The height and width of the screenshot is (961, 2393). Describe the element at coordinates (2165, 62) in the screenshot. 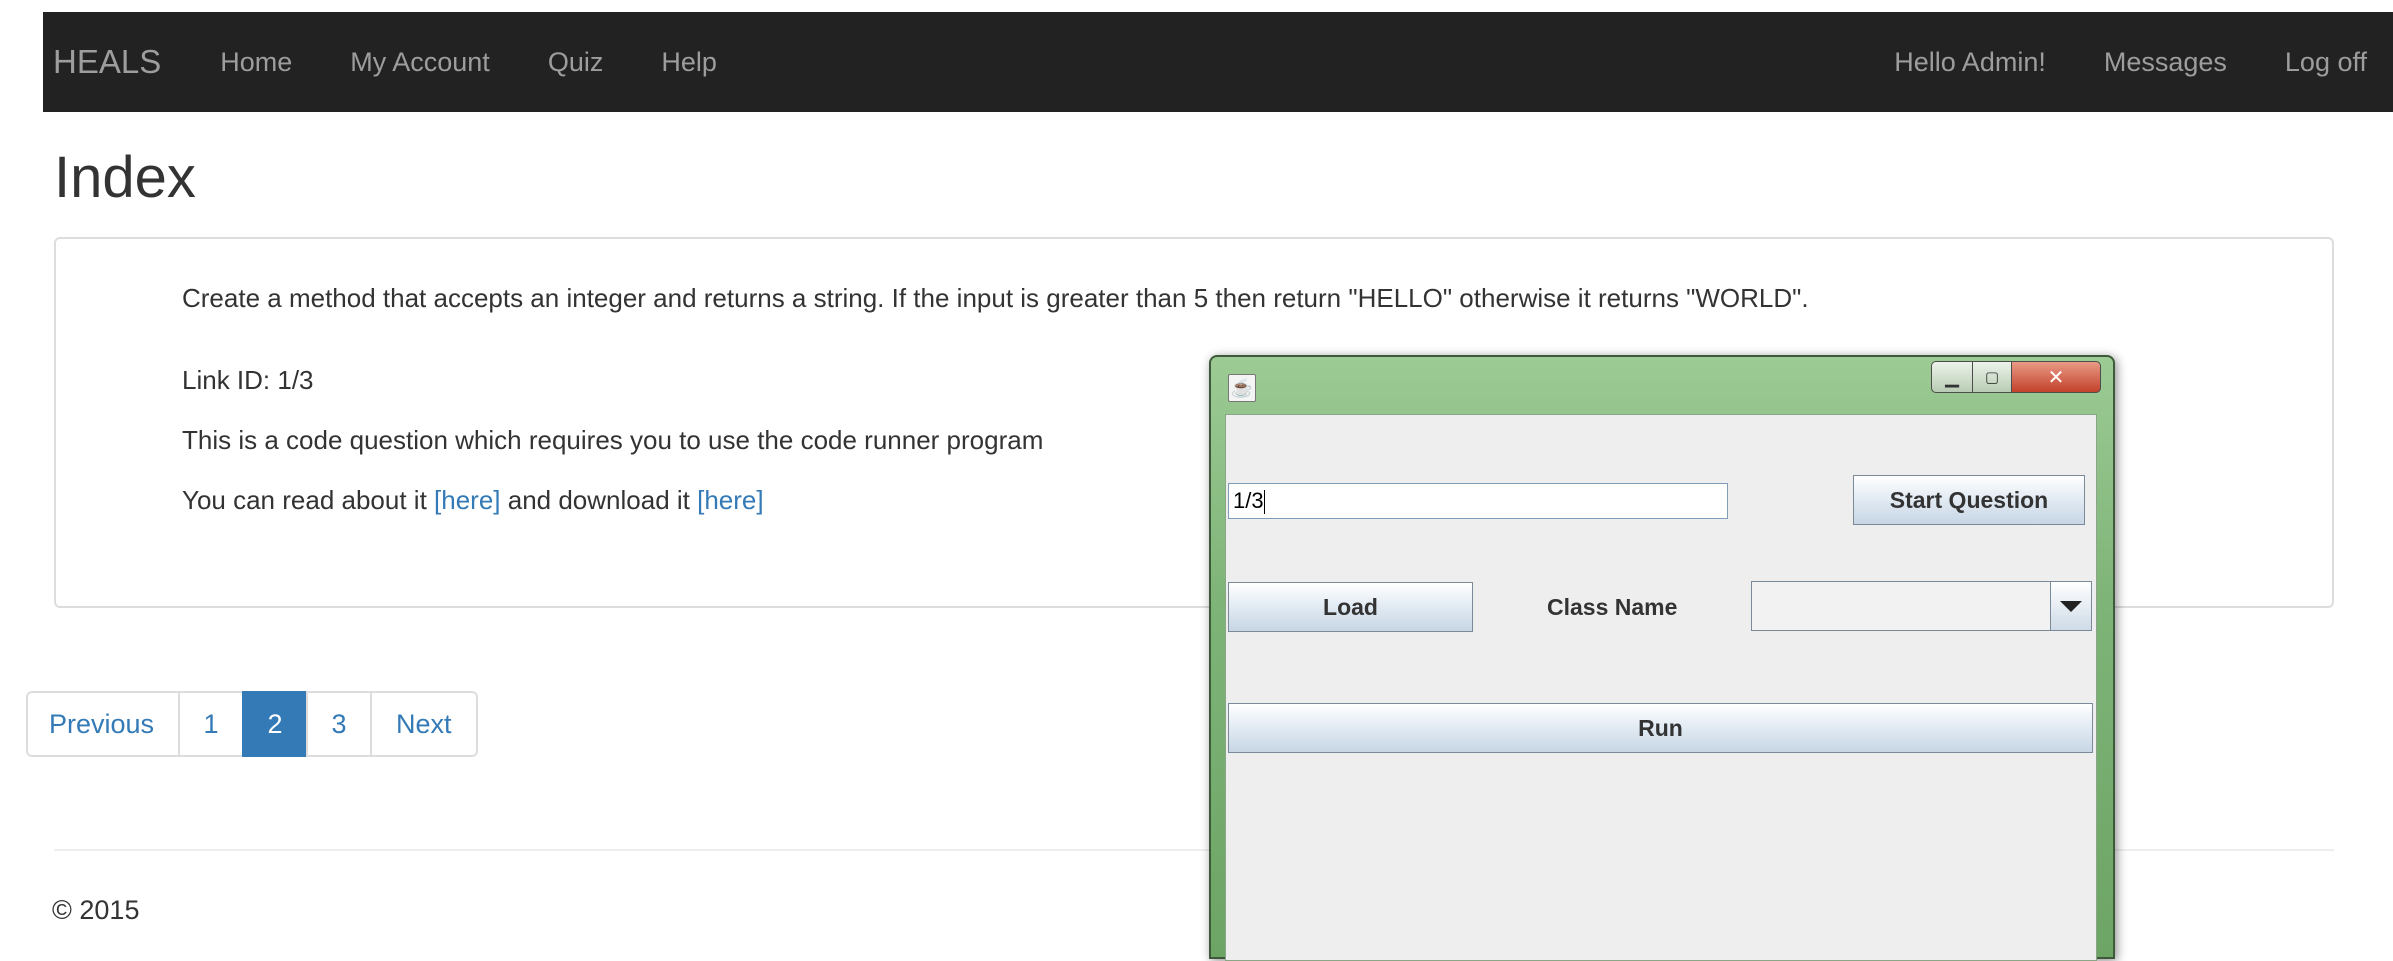

I see `nav-messages: Messages` at that location.